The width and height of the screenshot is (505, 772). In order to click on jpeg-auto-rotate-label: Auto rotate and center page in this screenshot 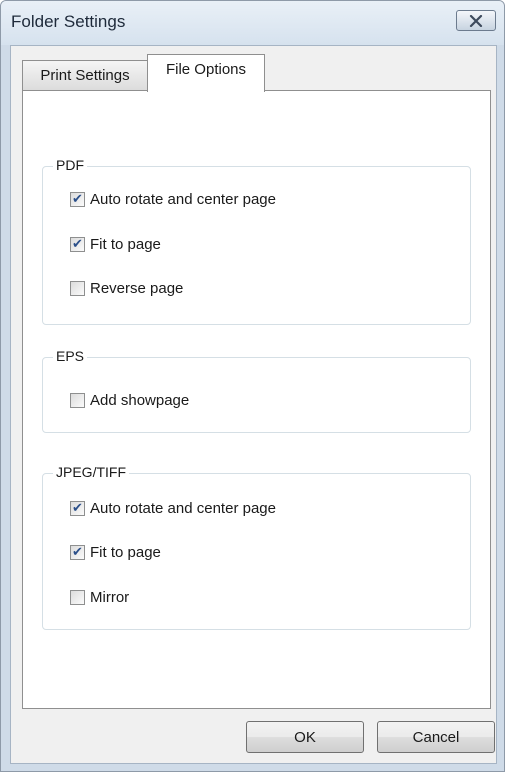, I will do `click(183, 508)`.